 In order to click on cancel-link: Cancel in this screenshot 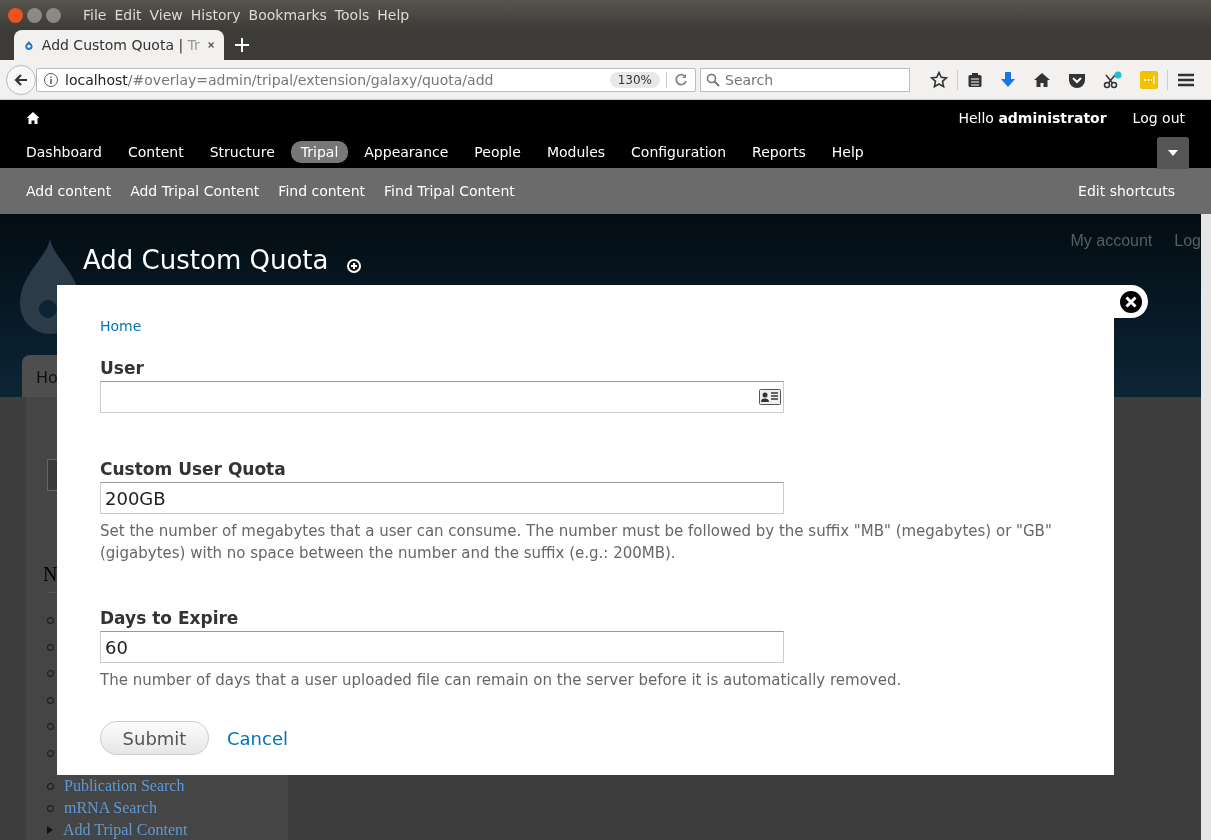, I will do `click(257, 738)`.